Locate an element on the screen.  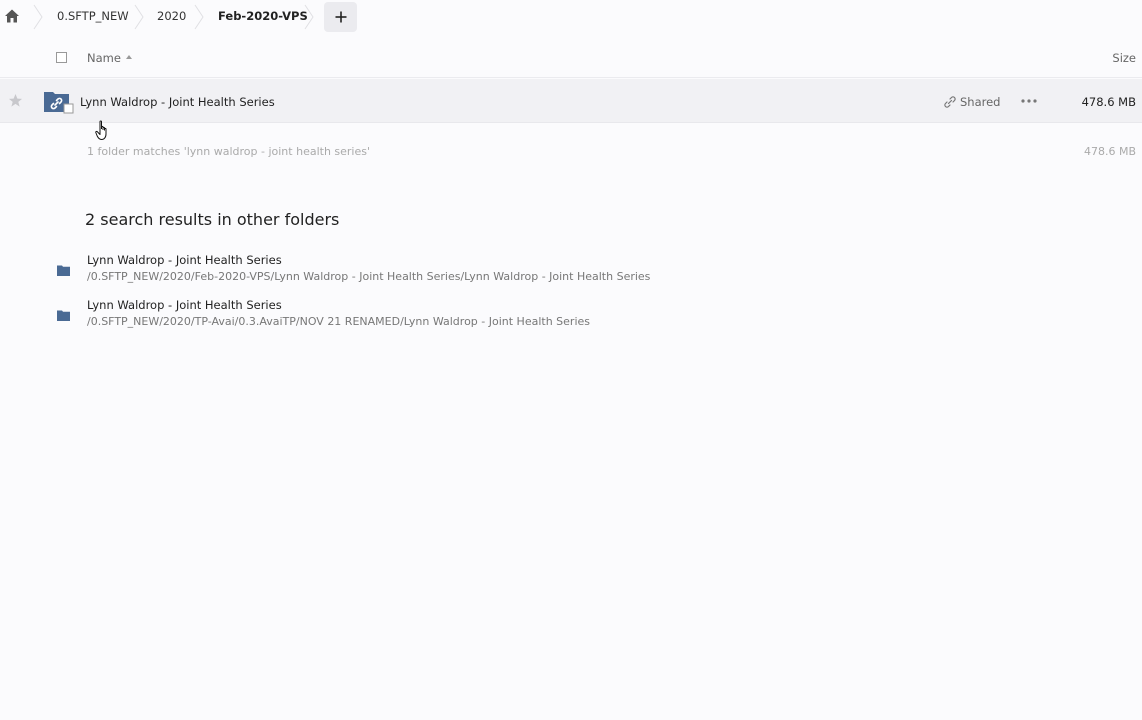
breadcrumb: 0.SFTP_NEW 2020 Feb-2020-VPS is located at coordinates (571, 17).